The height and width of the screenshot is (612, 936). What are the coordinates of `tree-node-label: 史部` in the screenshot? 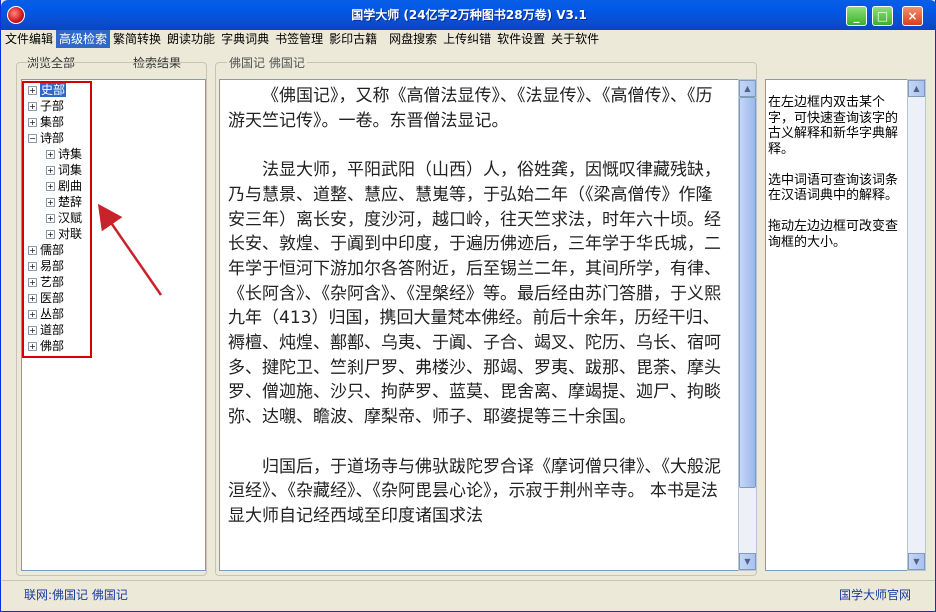 It's located at (53, 90).